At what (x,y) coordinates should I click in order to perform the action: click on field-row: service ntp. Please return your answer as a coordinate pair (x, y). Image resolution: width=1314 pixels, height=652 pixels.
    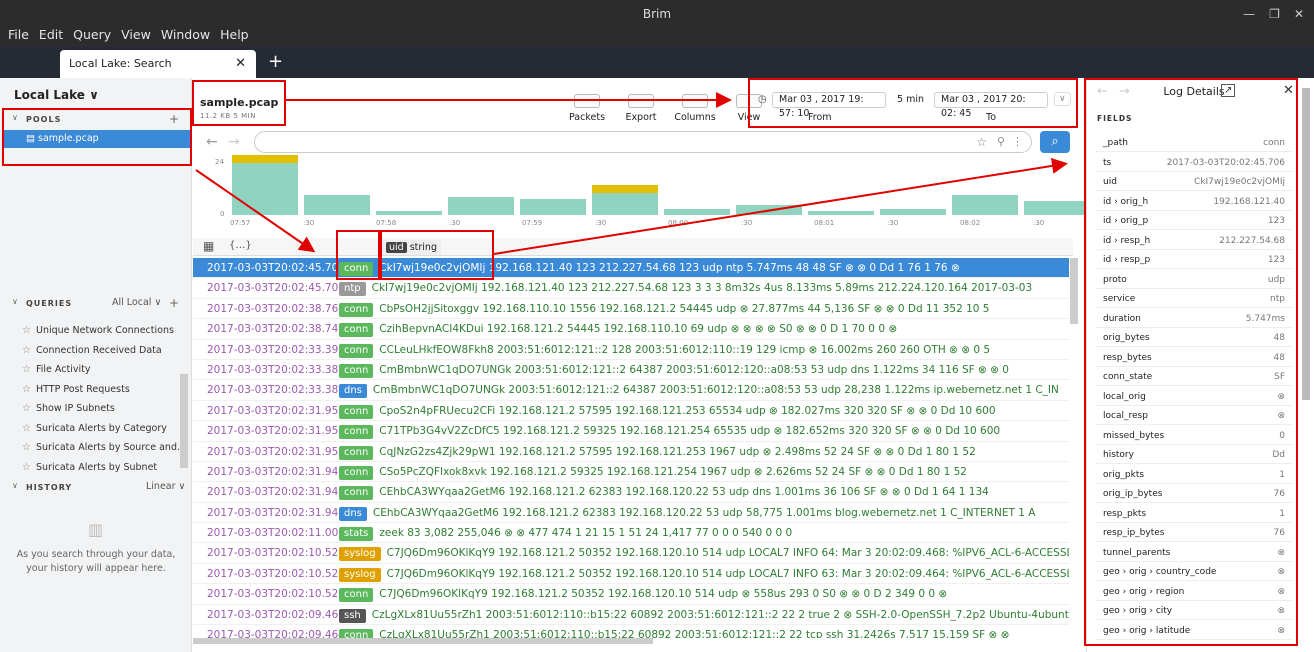
    Looking at the image, I should click on (1194, 299).